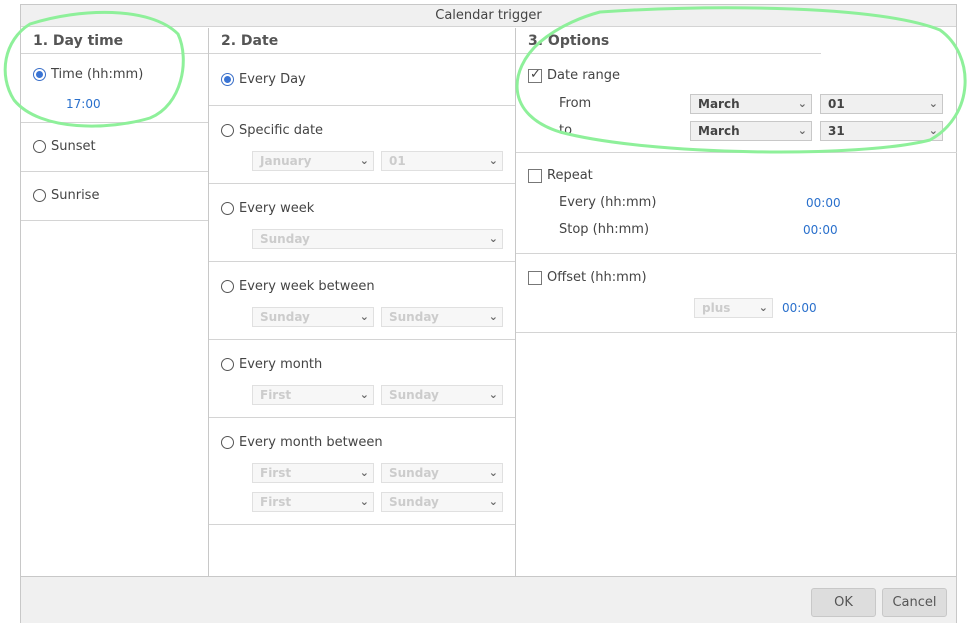 This screenshot has height=623, width=976. I want to click on every-week-between-to-select: Sunday ⌄, so click(442, 317).